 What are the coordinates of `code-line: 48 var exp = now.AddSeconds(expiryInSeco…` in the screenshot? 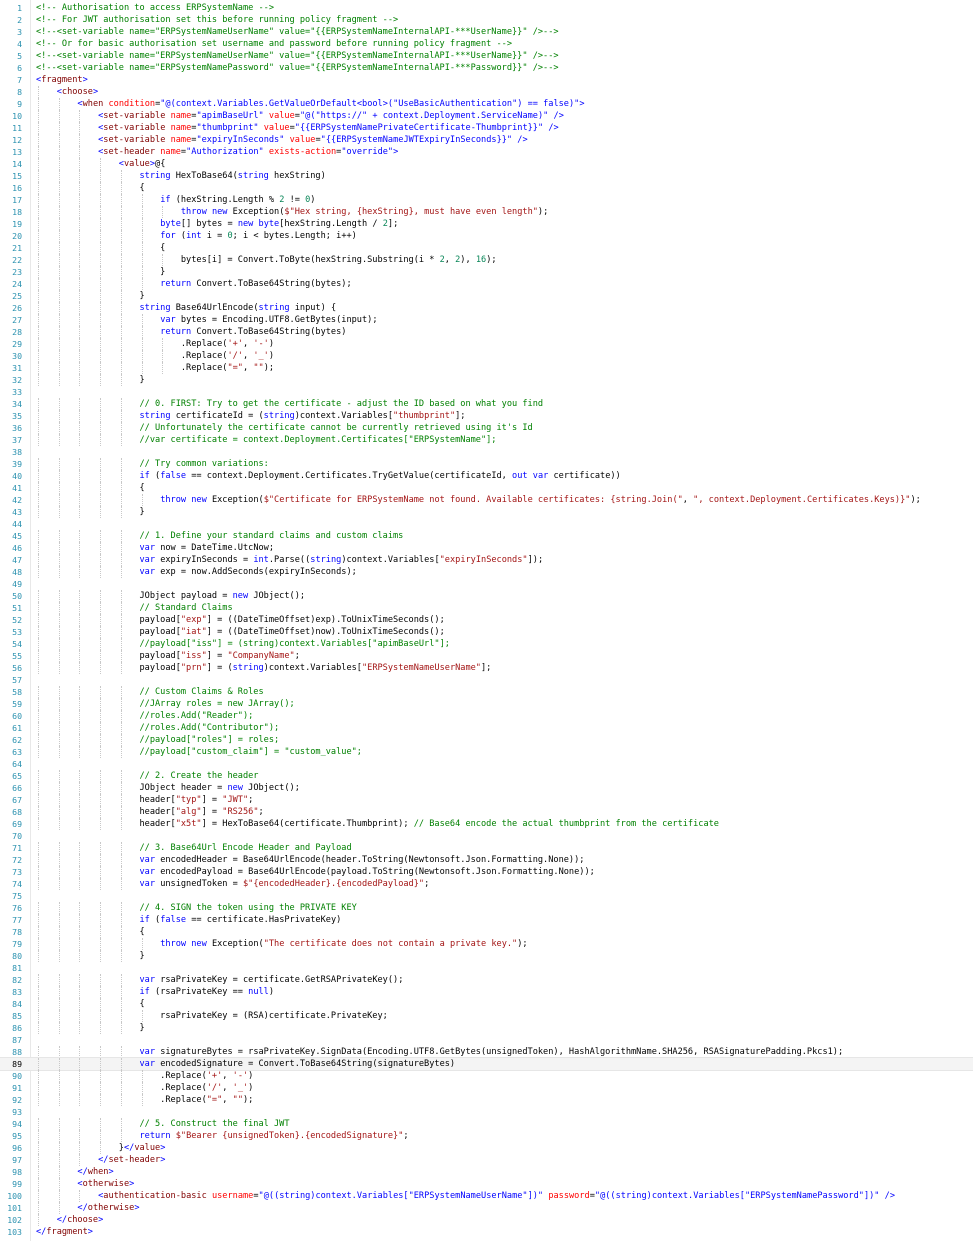 It's located at (486, 572).